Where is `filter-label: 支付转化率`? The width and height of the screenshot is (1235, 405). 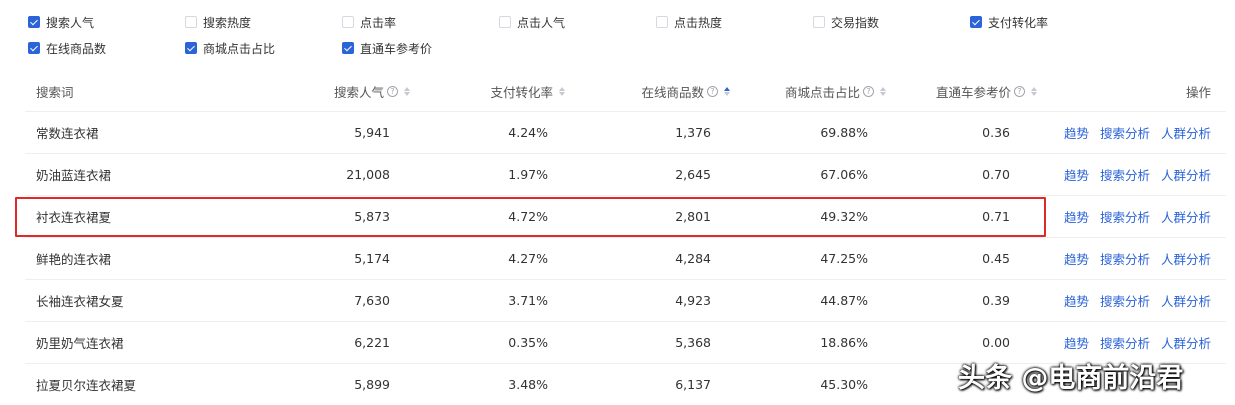 filter-label: 支付转化率 is located at coordinates (1018, 22).